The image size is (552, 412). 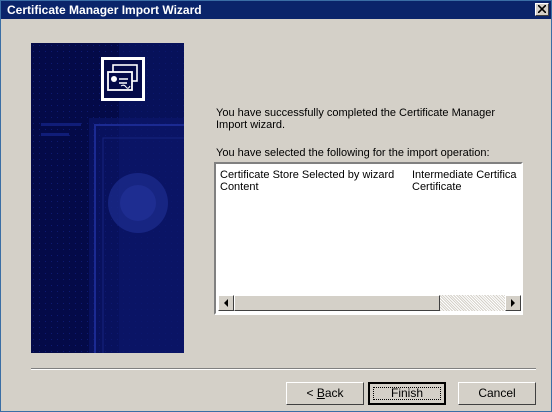 I want to click on certificate-icon, so click(x=123, y=79).